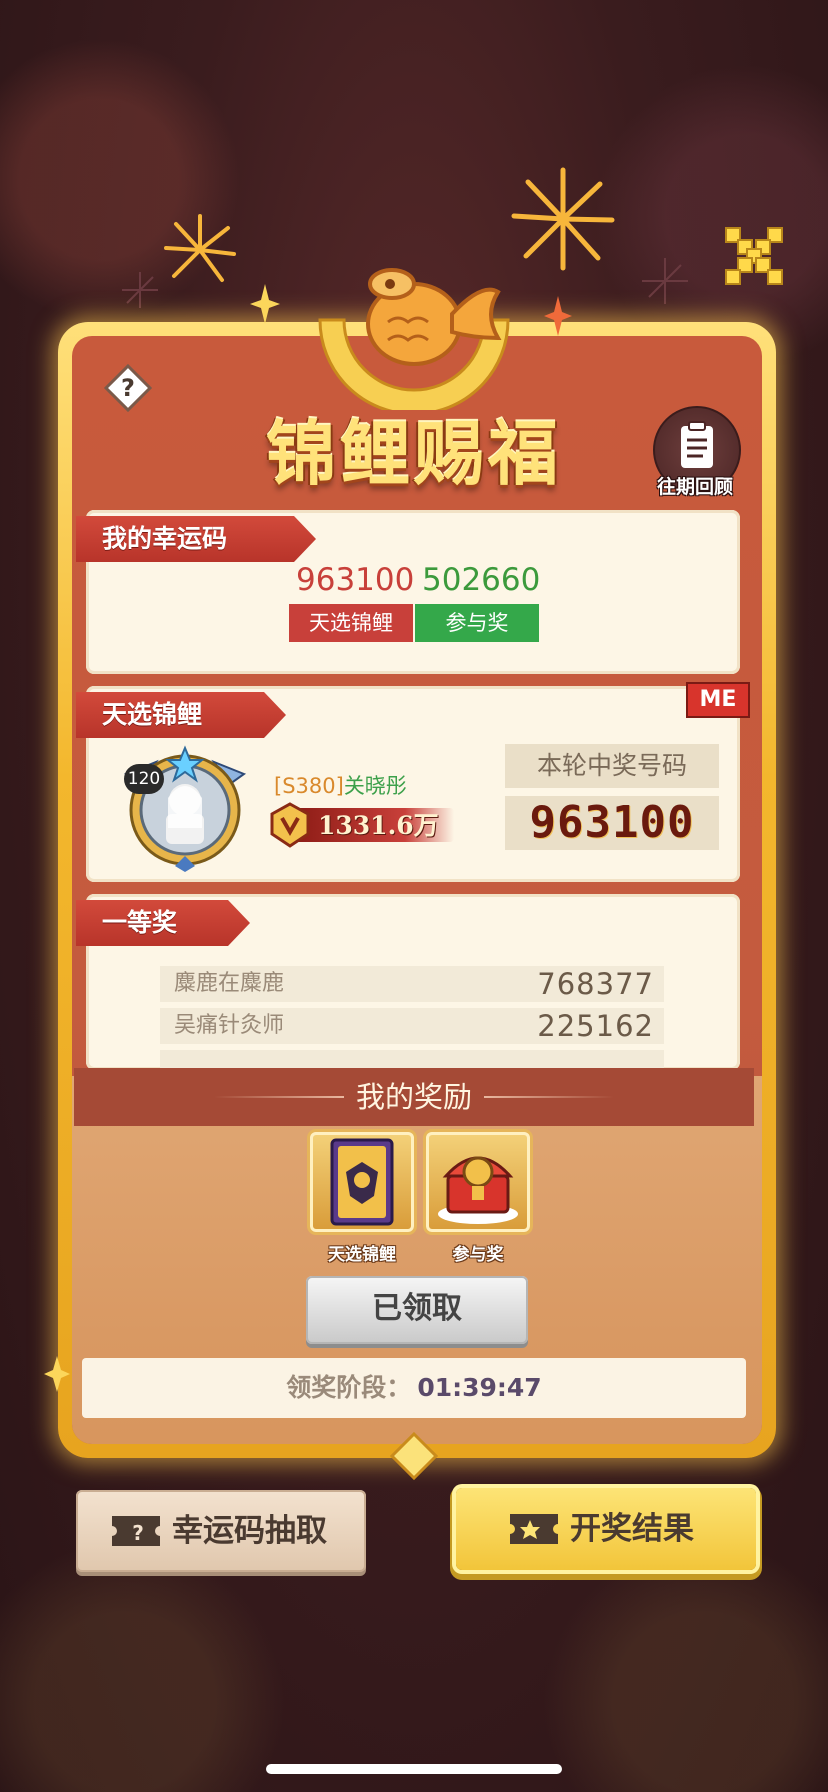 The image size is (828, 1792). I want to click on power-icon, so click(290, 825).